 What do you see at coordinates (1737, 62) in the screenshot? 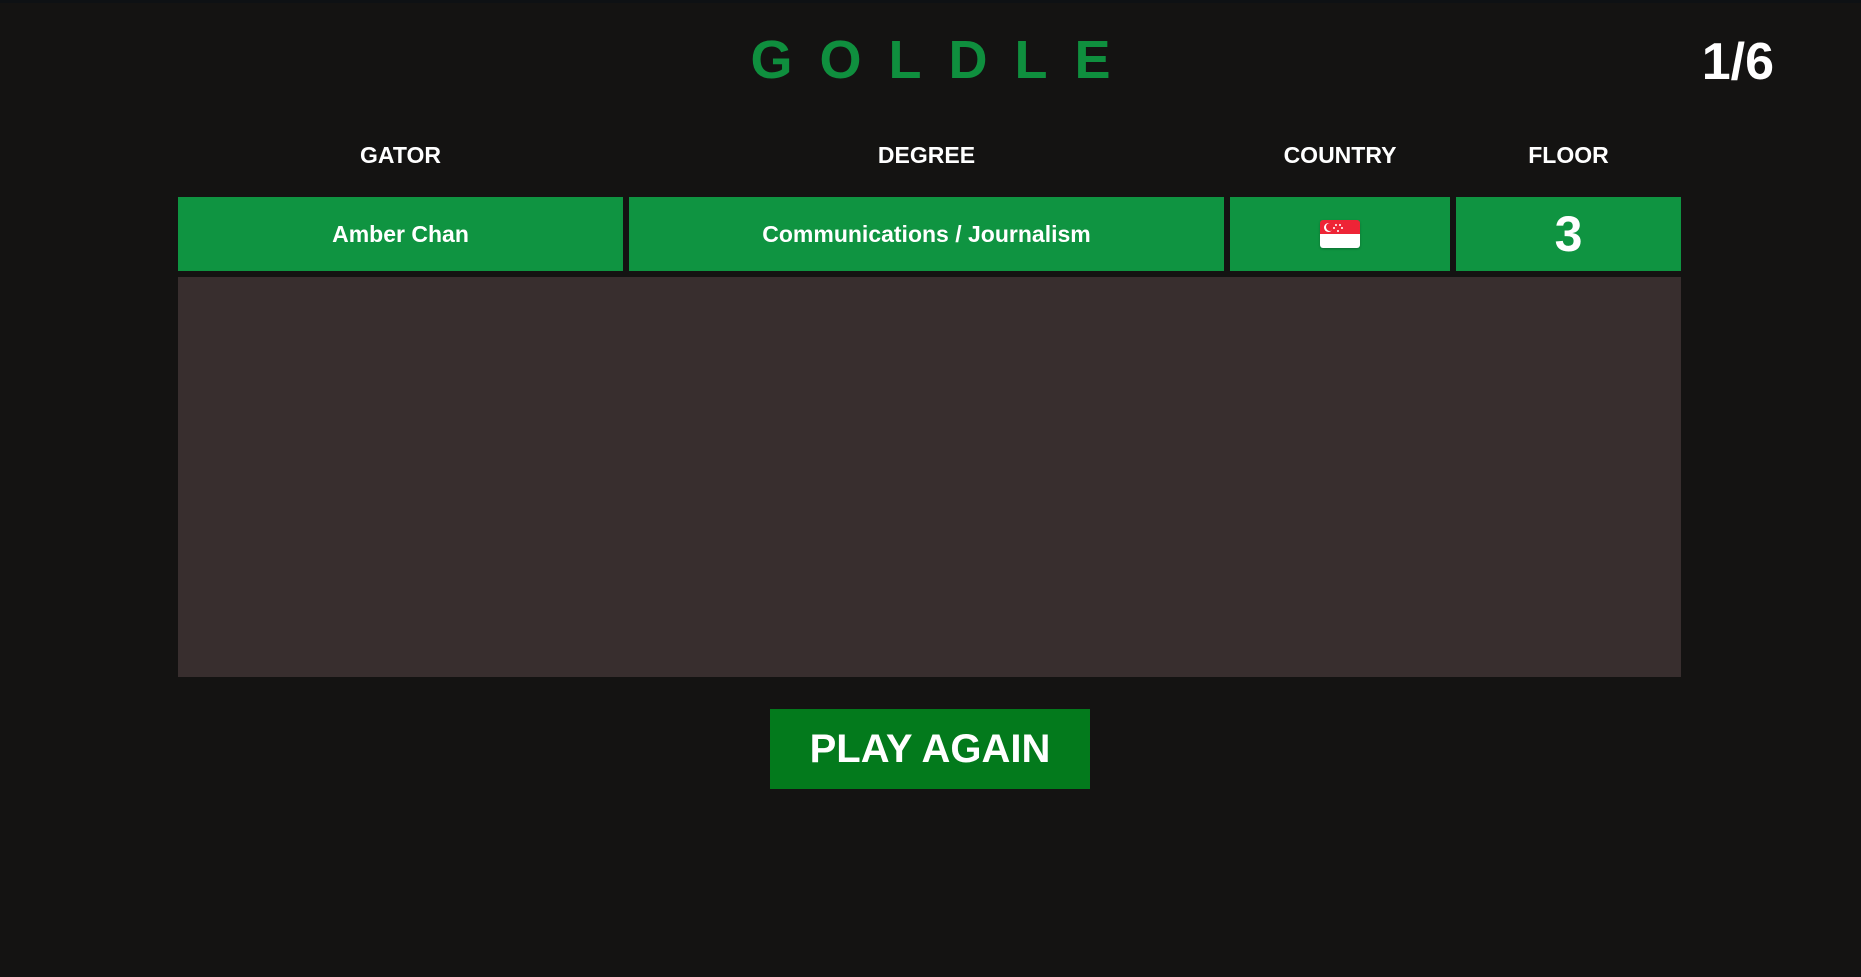
I see `guess-counter: 1/6` at bounding box center [1737, 62].